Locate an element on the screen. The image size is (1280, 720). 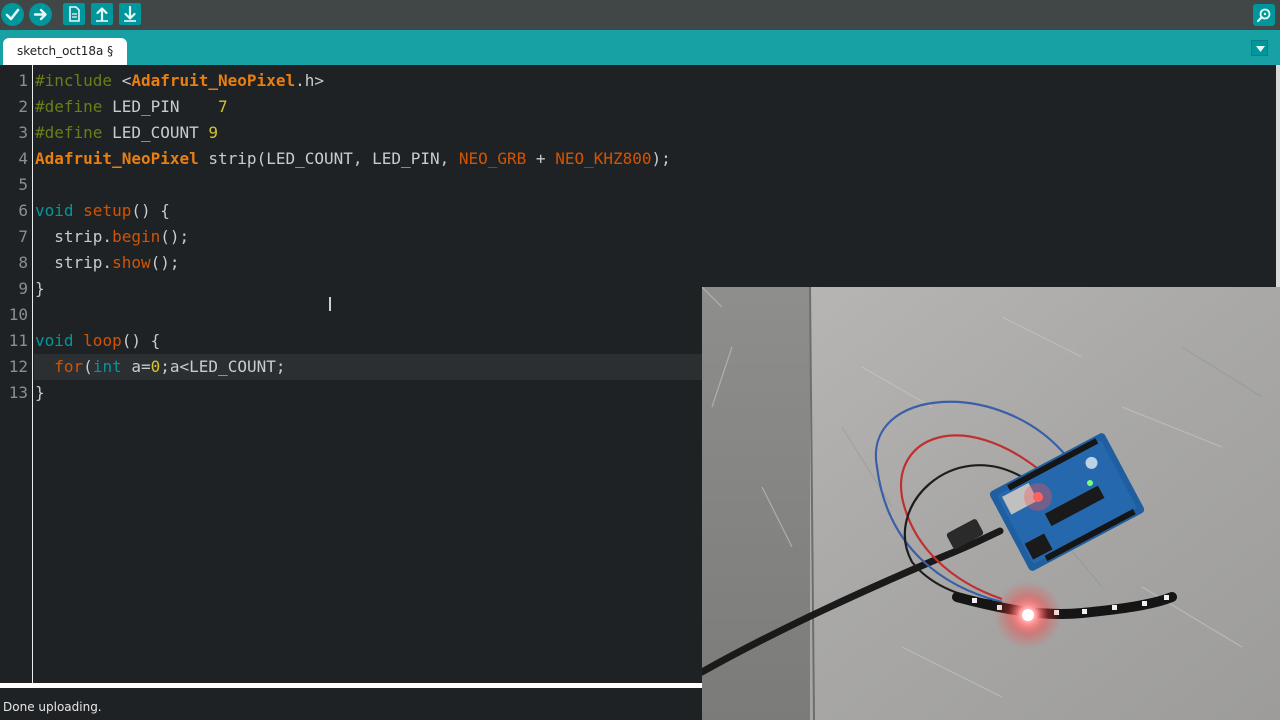
line-number: 4 is located at coordinates (23, 158).